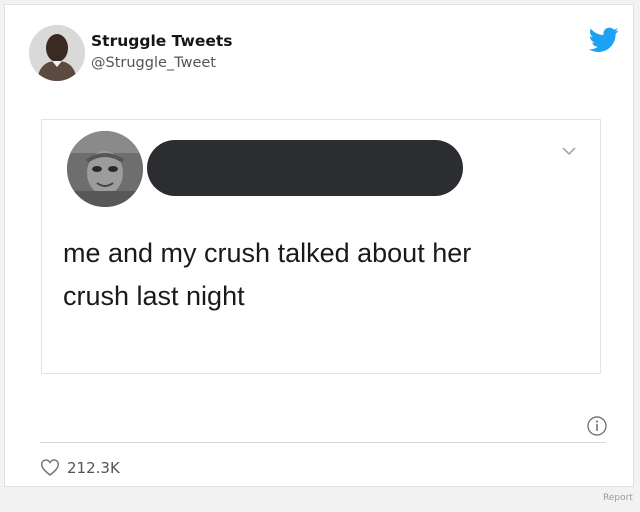 This screenshot has height=512, width=640. What do you see at coordinates (569, 151) in the screenshot?
I see `chevron-down-icon` at bounding box center [569, 151].